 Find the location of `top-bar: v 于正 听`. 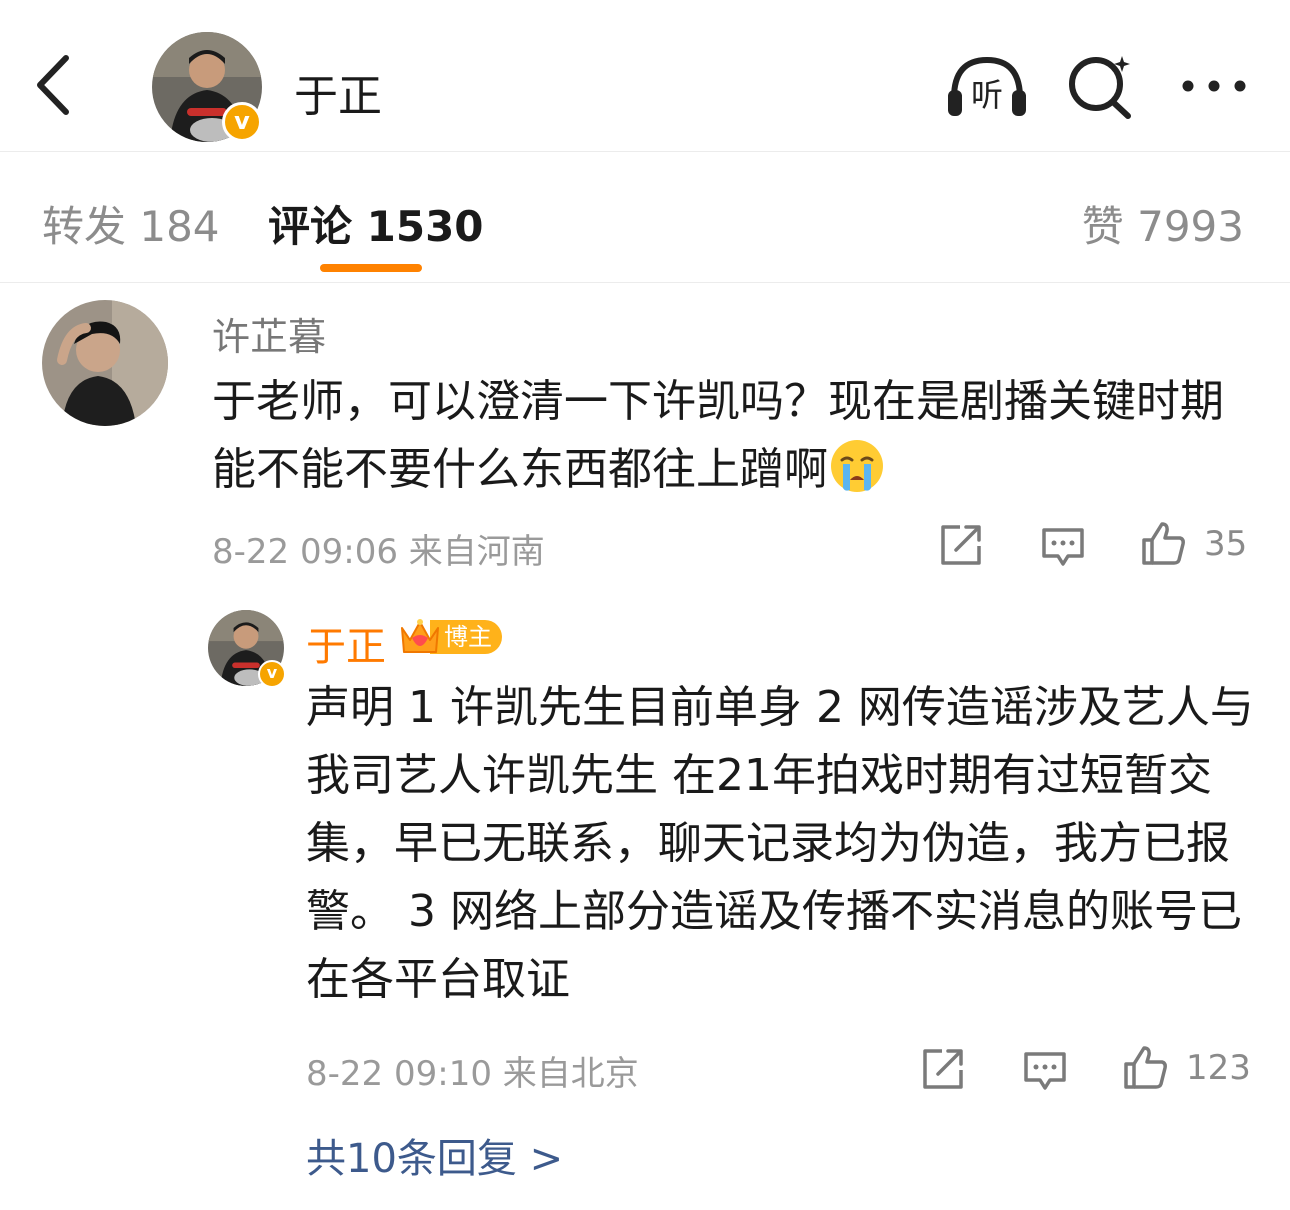

top-bar: v 于正 听 is located at coordinates (645, 76).